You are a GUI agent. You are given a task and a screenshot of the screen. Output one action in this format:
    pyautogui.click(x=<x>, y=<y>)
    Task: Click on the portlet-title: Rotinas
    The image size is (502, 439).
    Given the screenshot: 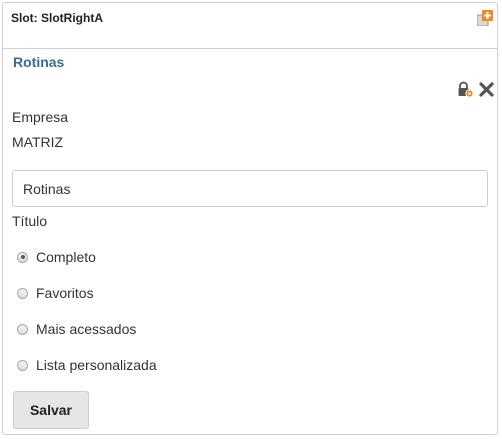 What is the action you would take?
    pyautogui.click(x=39, y=62)
    